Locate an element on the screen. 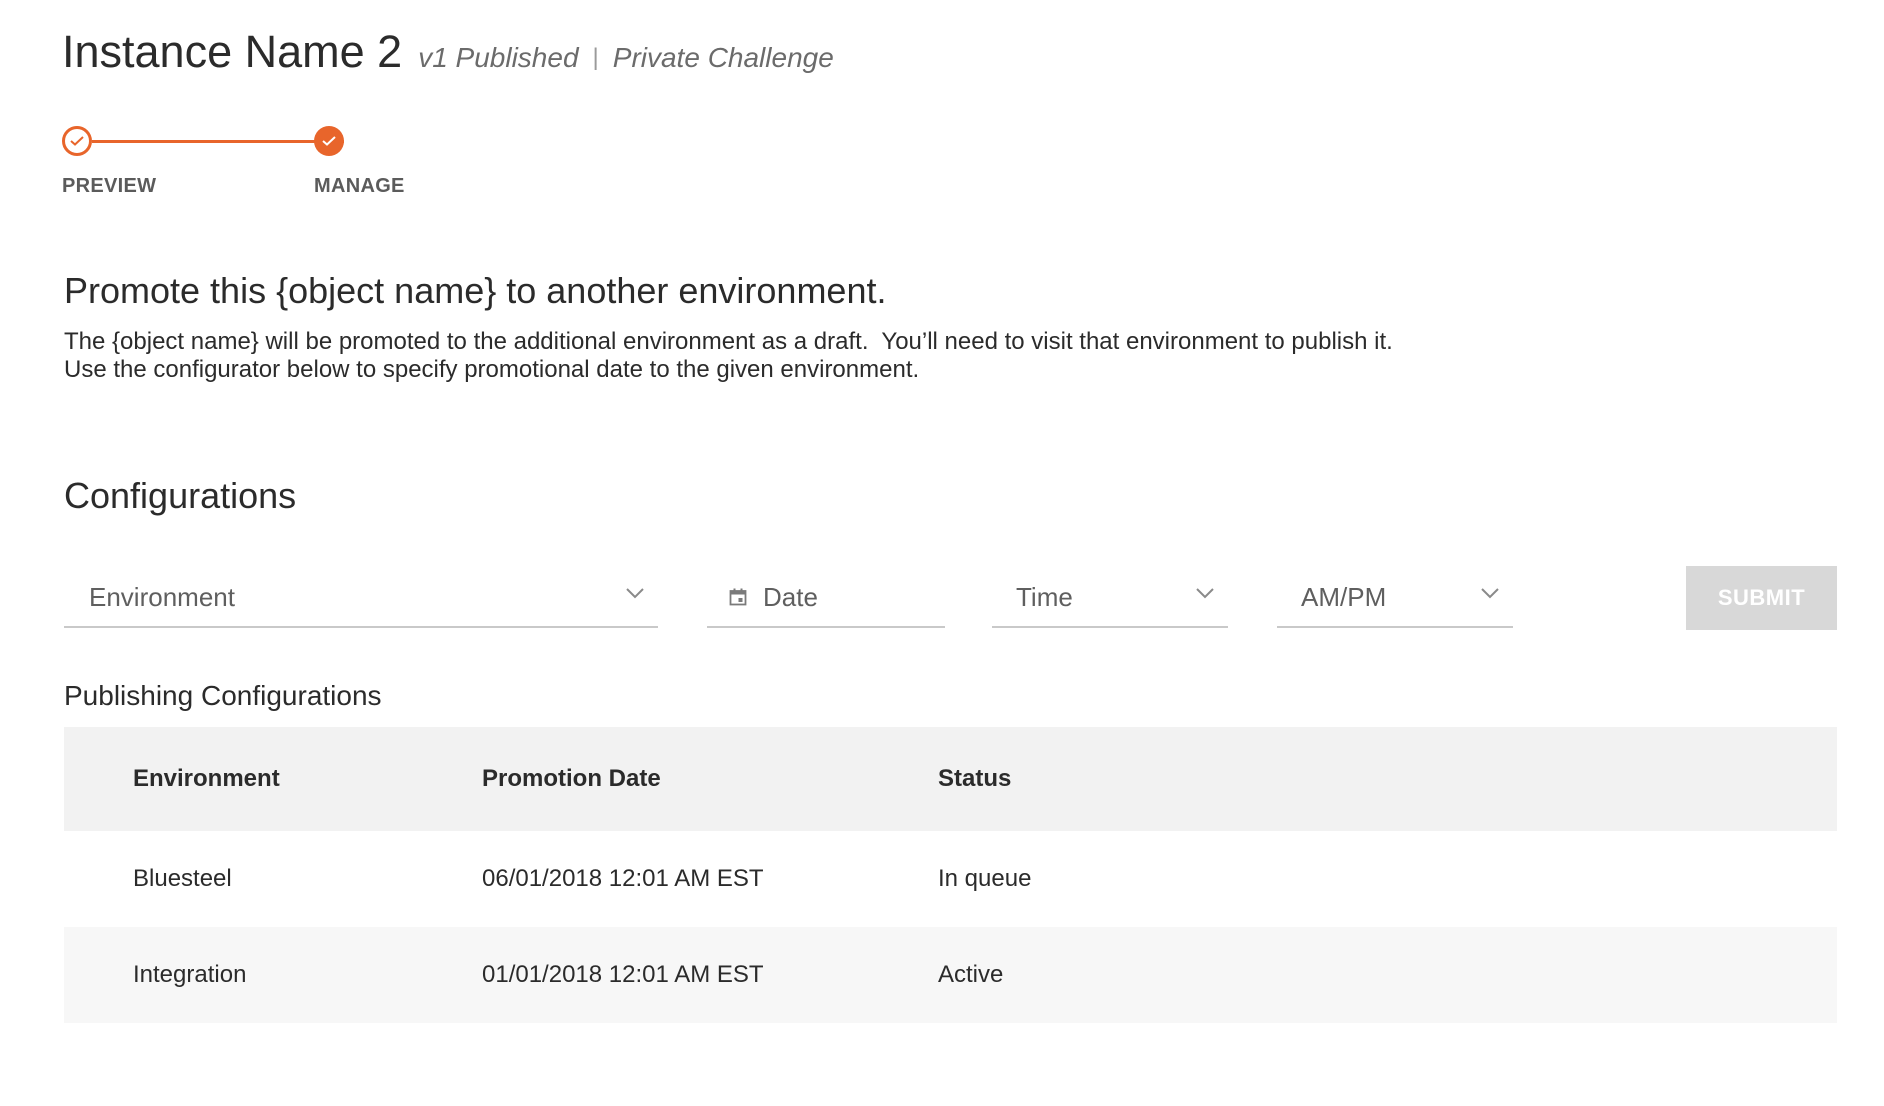 The width and height of the screenshot is (1884, 1106). ampm-select-placeholder: AM/PM is located at coordinates (1344, 597).